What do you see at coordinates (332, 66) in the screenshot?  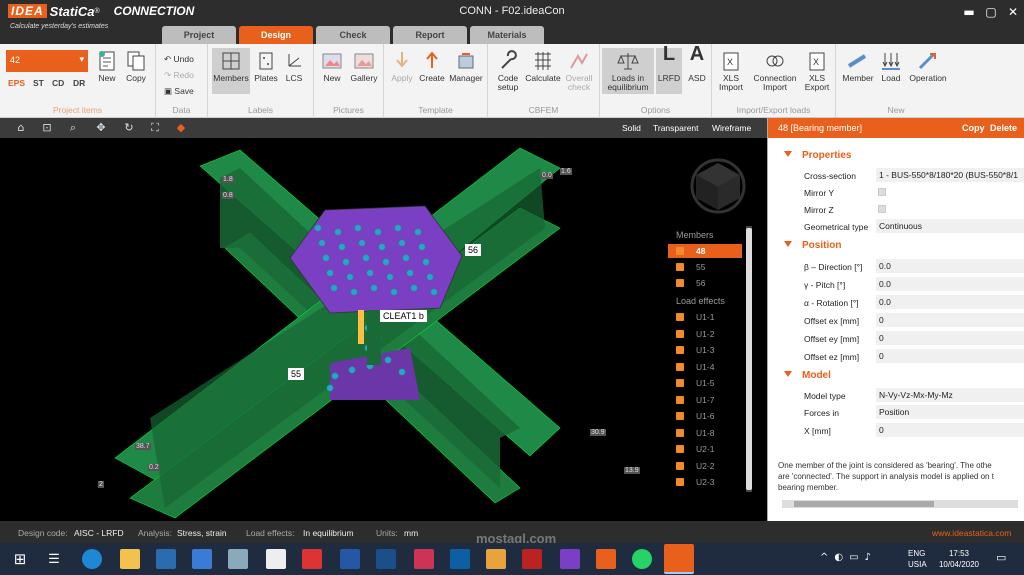 I see `picture-new-button: New` at bounding box center [332, 66].